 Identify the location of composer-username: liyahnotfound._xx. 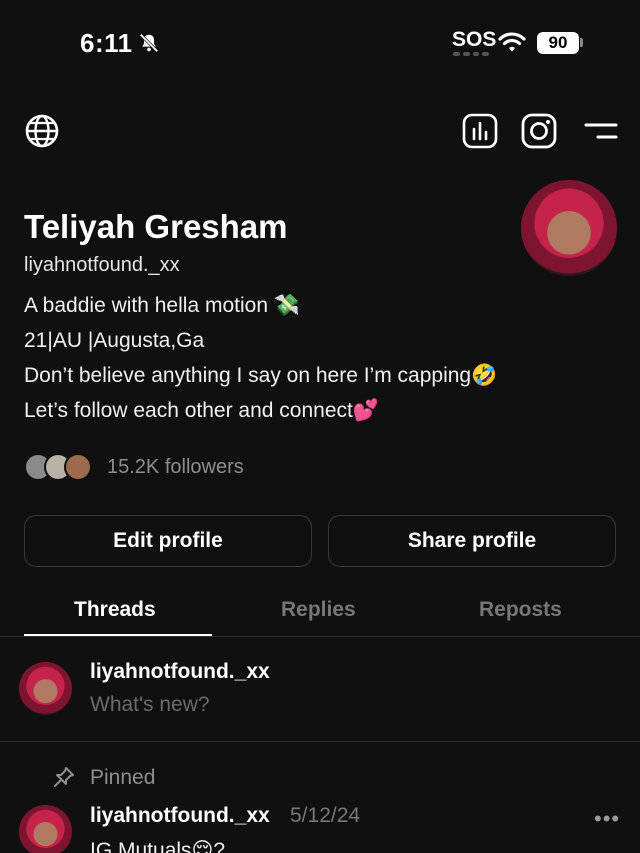
(180, 671).